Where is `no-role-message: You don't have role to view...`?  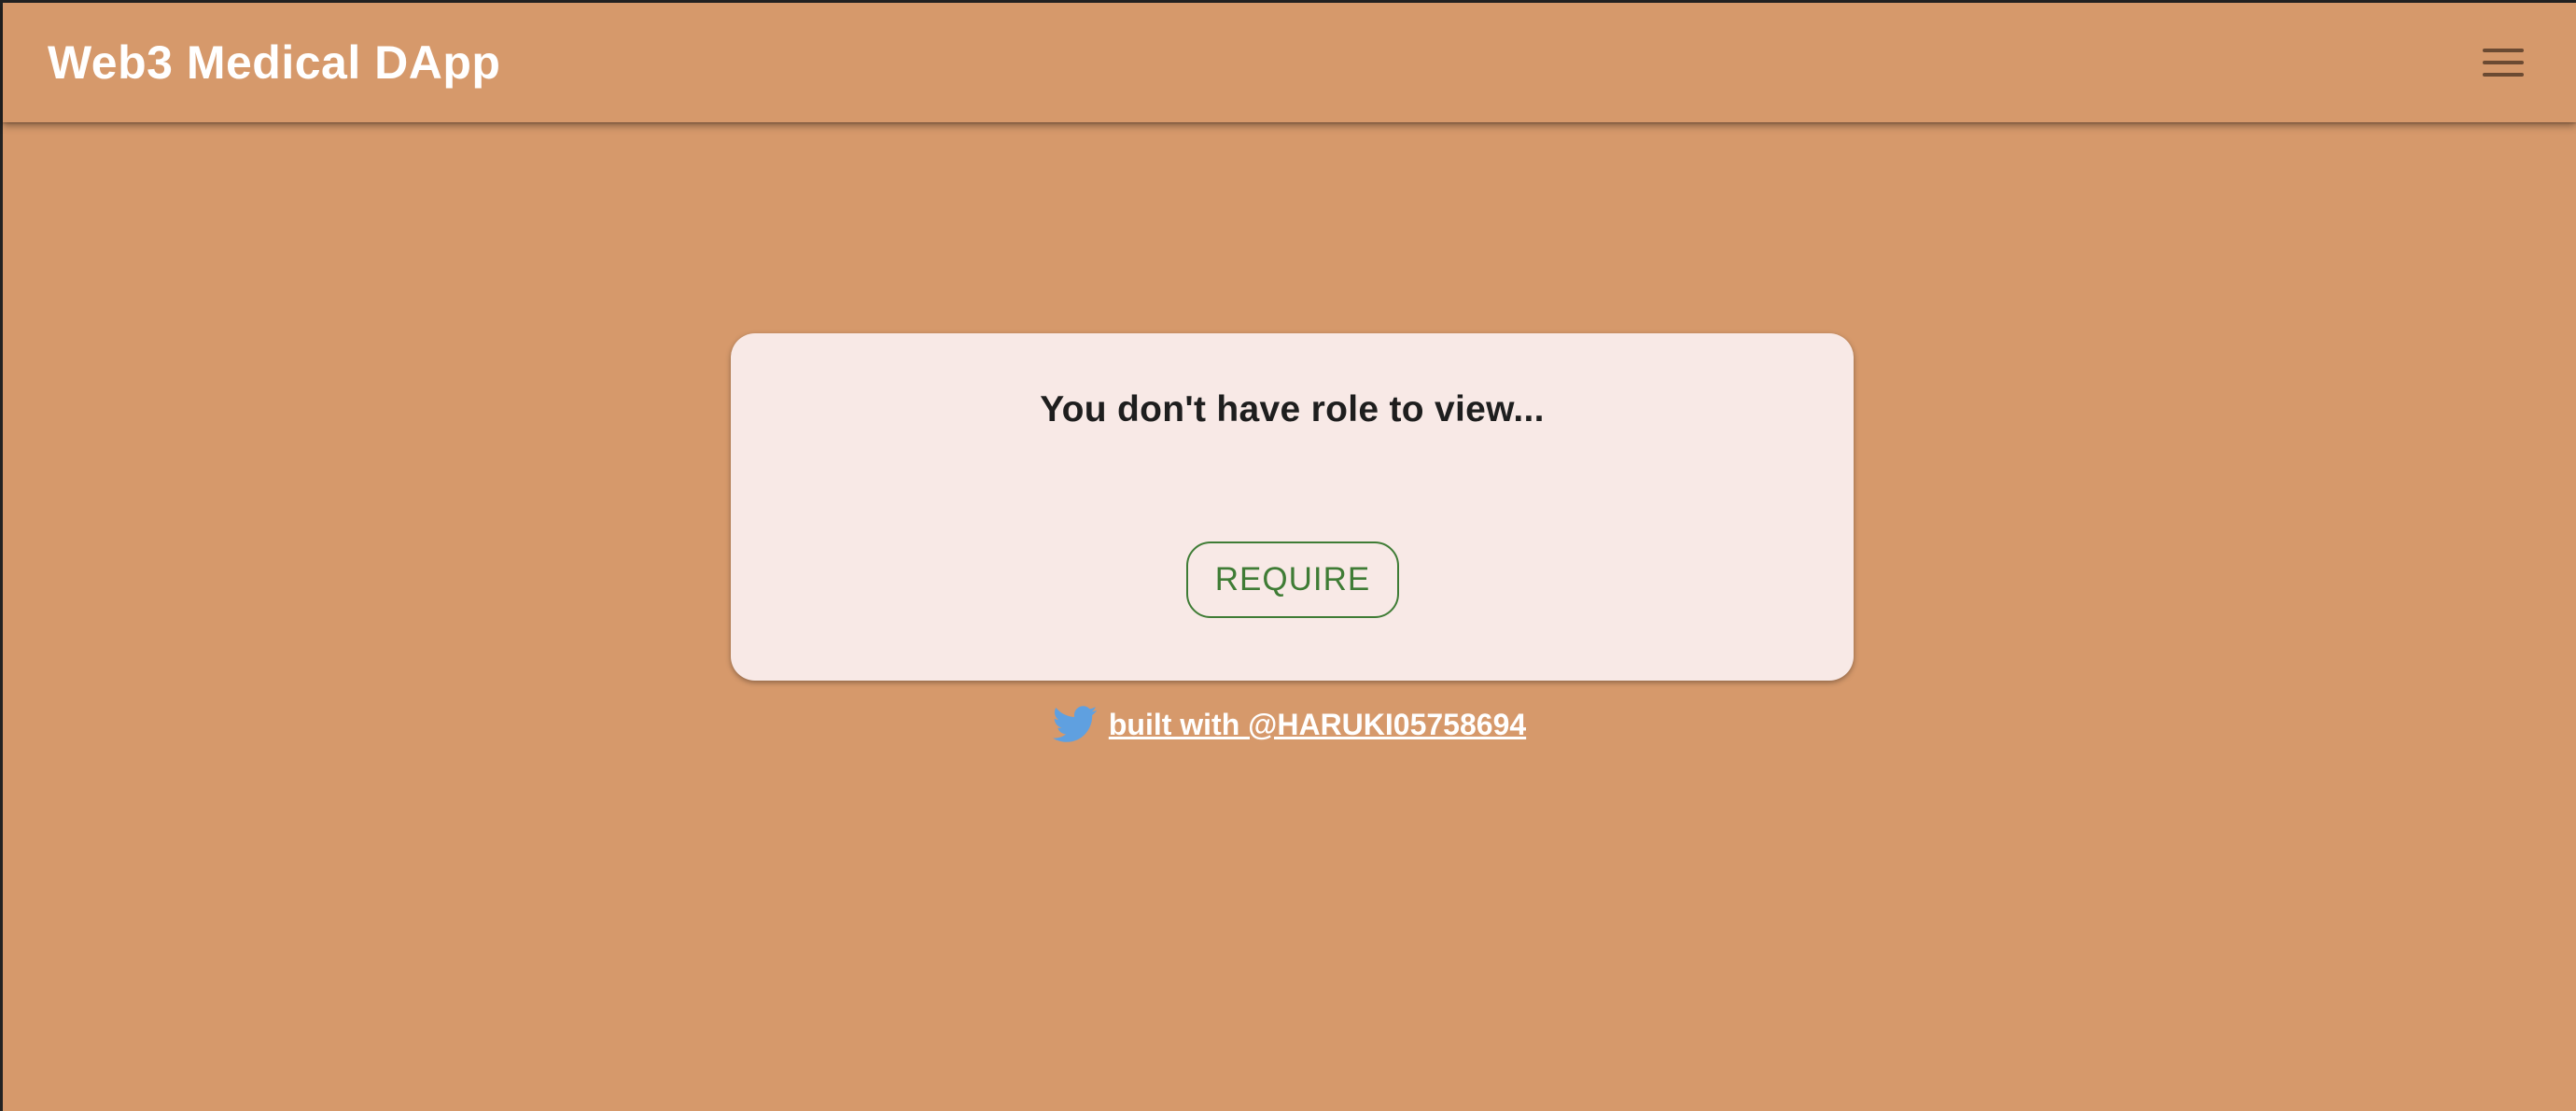
no-role-message: You don't have role to view... is located at coordinates (1292, 409).